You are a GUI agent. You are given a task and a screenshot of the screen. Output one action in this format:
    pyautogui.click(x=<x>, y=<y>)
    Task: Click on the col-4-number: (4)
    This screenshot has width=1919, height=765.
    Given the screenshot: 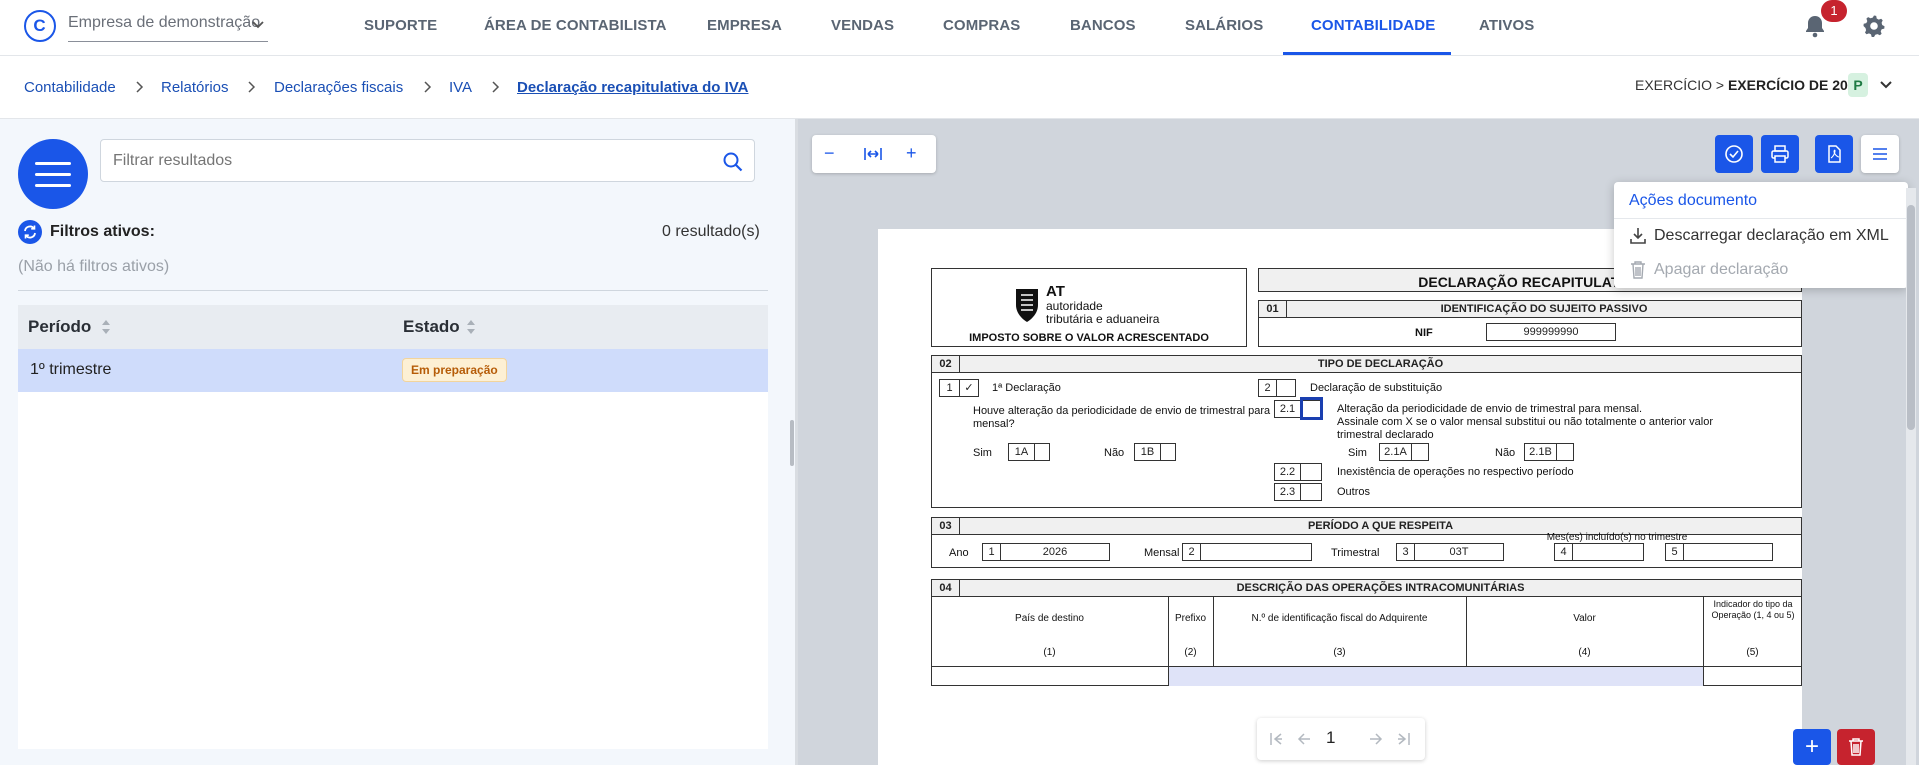 What is the action you would take?
    pyautogui.click(x=1584, y=652)
    